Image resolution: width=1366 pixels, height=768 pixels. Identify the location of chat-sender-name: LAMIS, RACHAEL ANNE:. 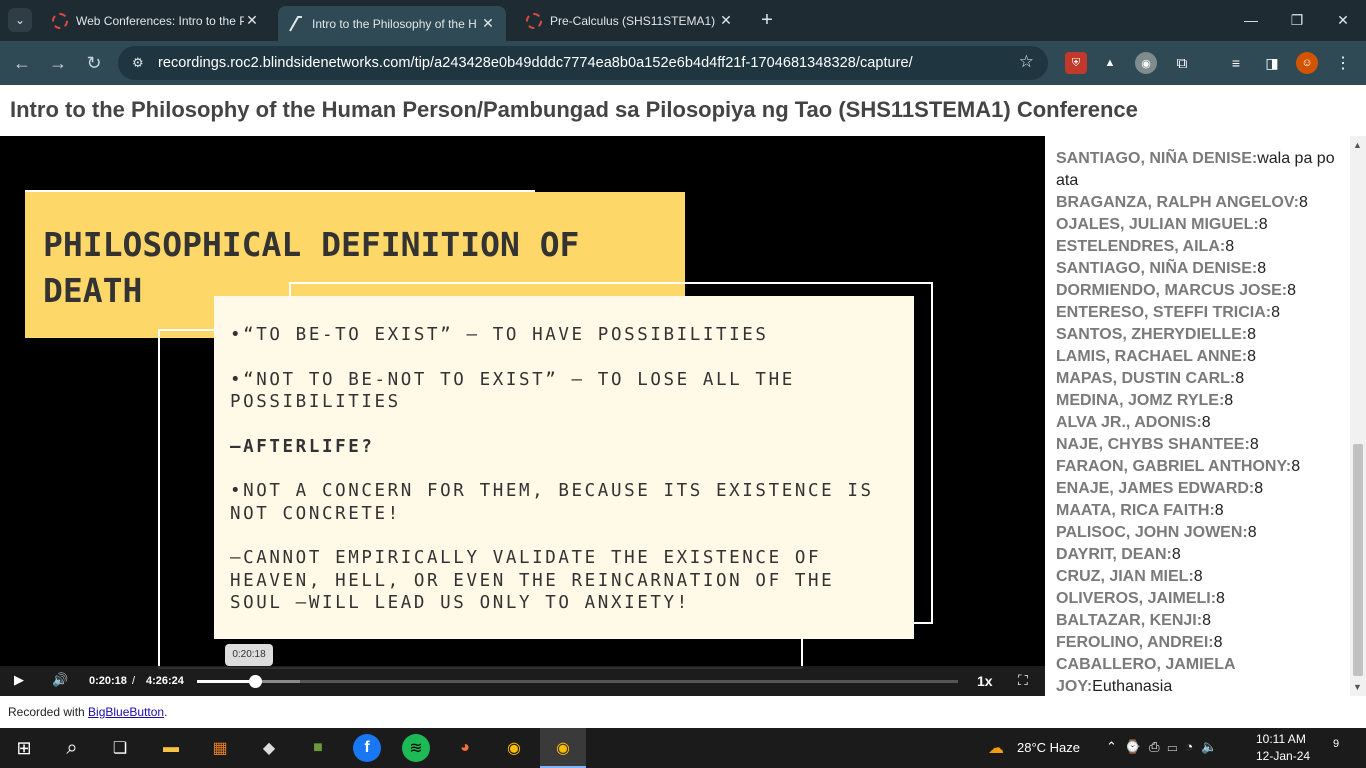
(1152, 356).